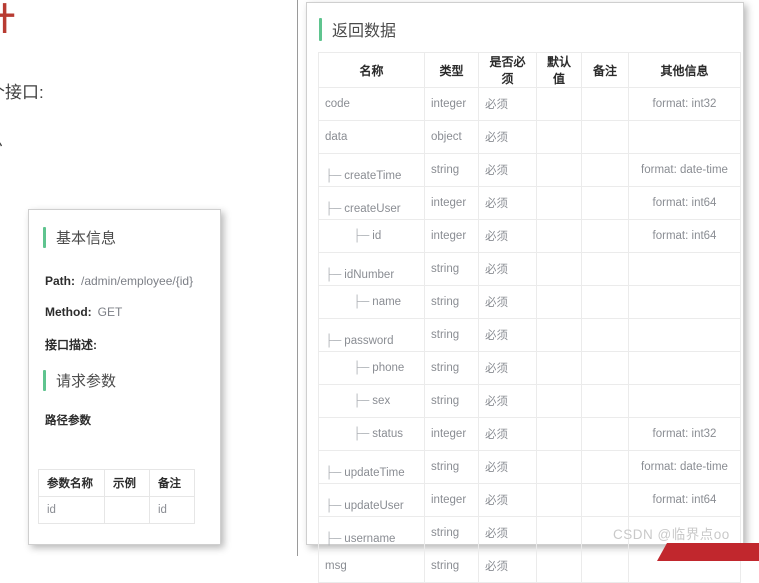 The width and height of the screenshot is (759, 583). Describe the element at coordinates (86, 238) in the screenshot. I see `basic-info-title-label: 基本信息` at that location.